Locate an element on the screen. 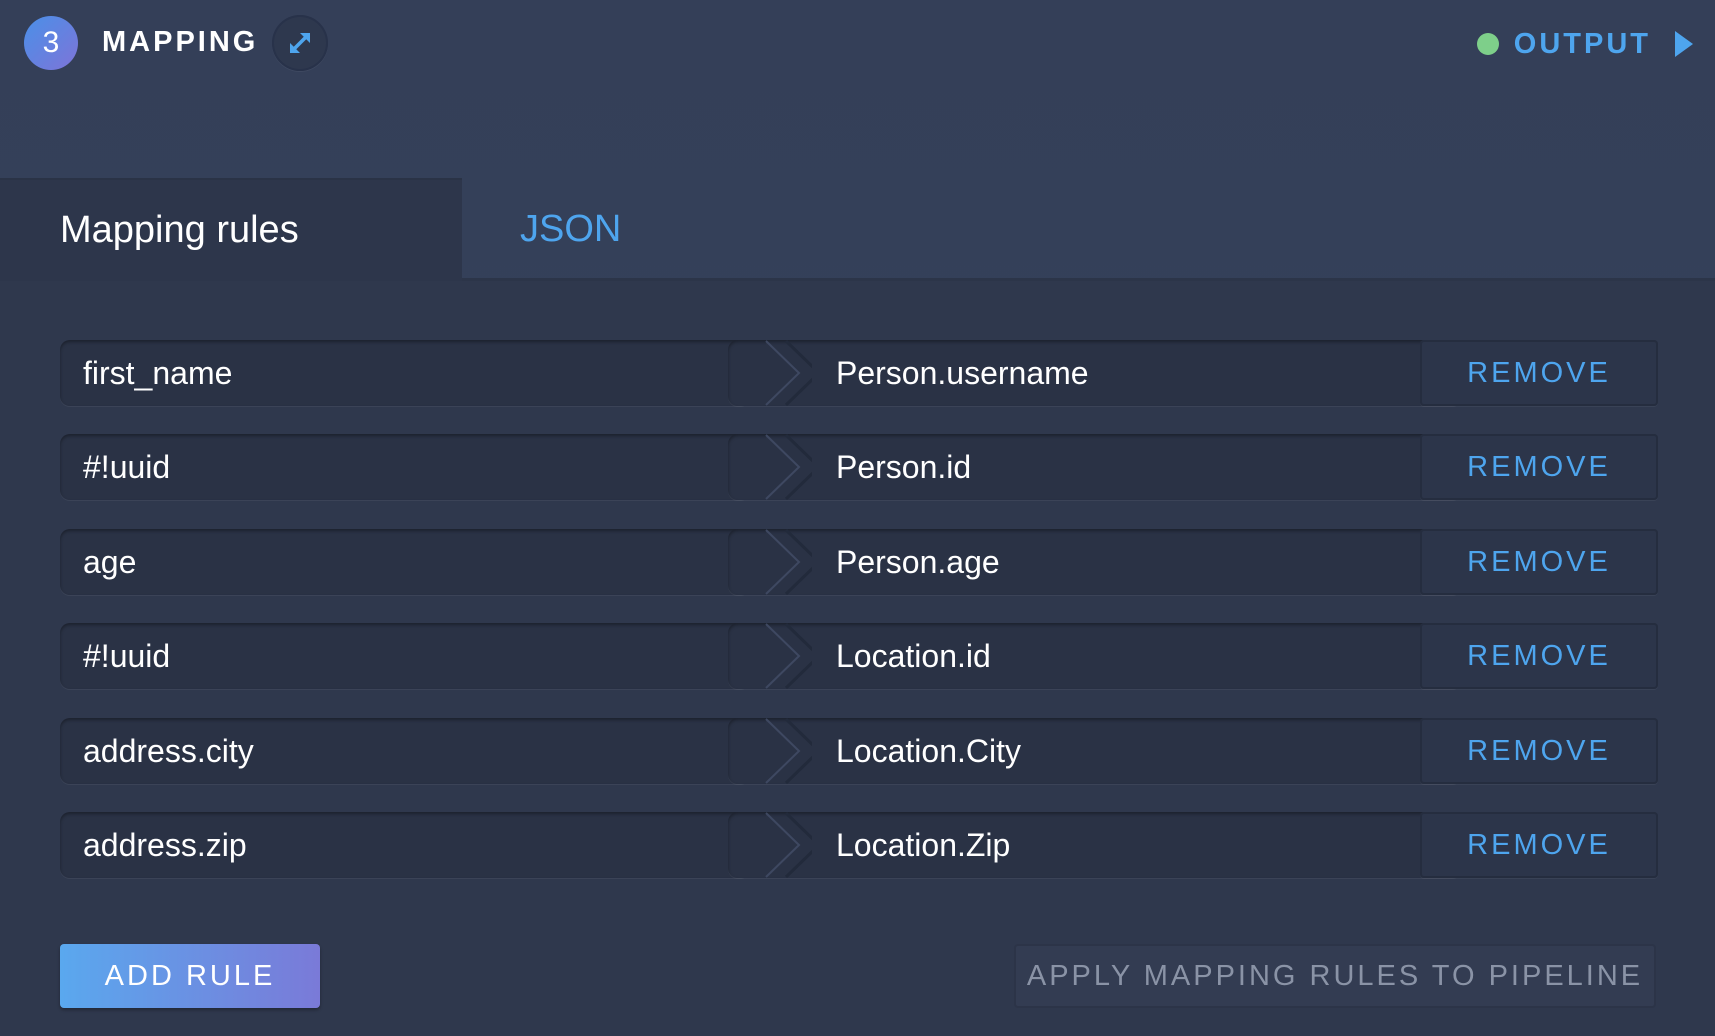  play-arrow-icon is located at coordinates (1684, 44).